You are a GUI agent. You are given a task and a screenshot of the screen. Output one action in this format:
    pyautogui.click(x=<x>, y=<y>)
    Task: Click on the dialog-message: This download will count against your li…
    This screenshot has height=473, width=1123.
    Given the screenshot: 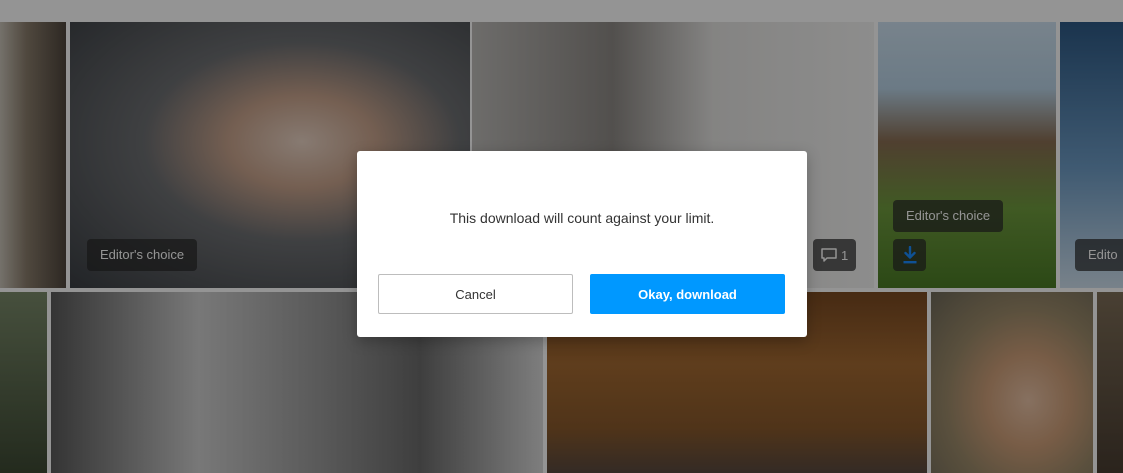 What is the action you would take?
    pyautogui.click(x=582, y=218)
    